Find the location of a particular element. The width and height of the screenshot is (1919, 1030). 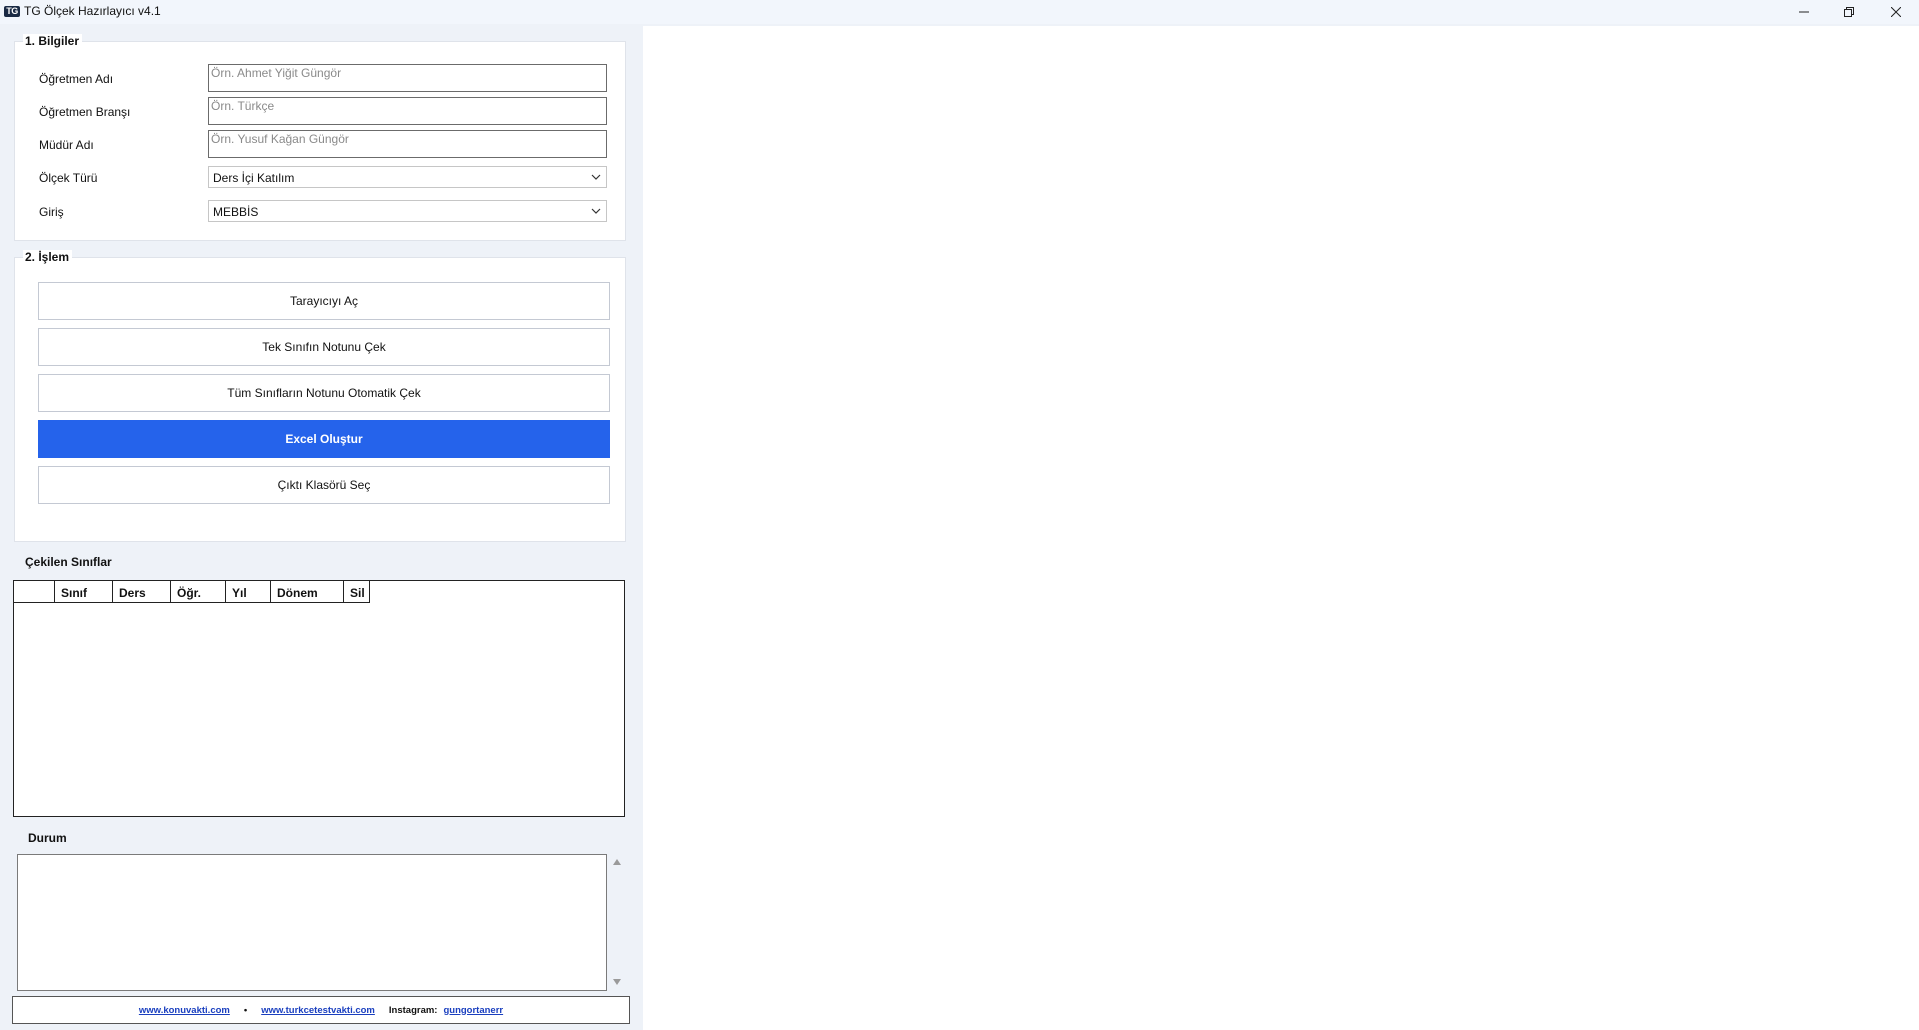

scale-type-select: Ders İçi Katılım is located at coordinates (407, 177).